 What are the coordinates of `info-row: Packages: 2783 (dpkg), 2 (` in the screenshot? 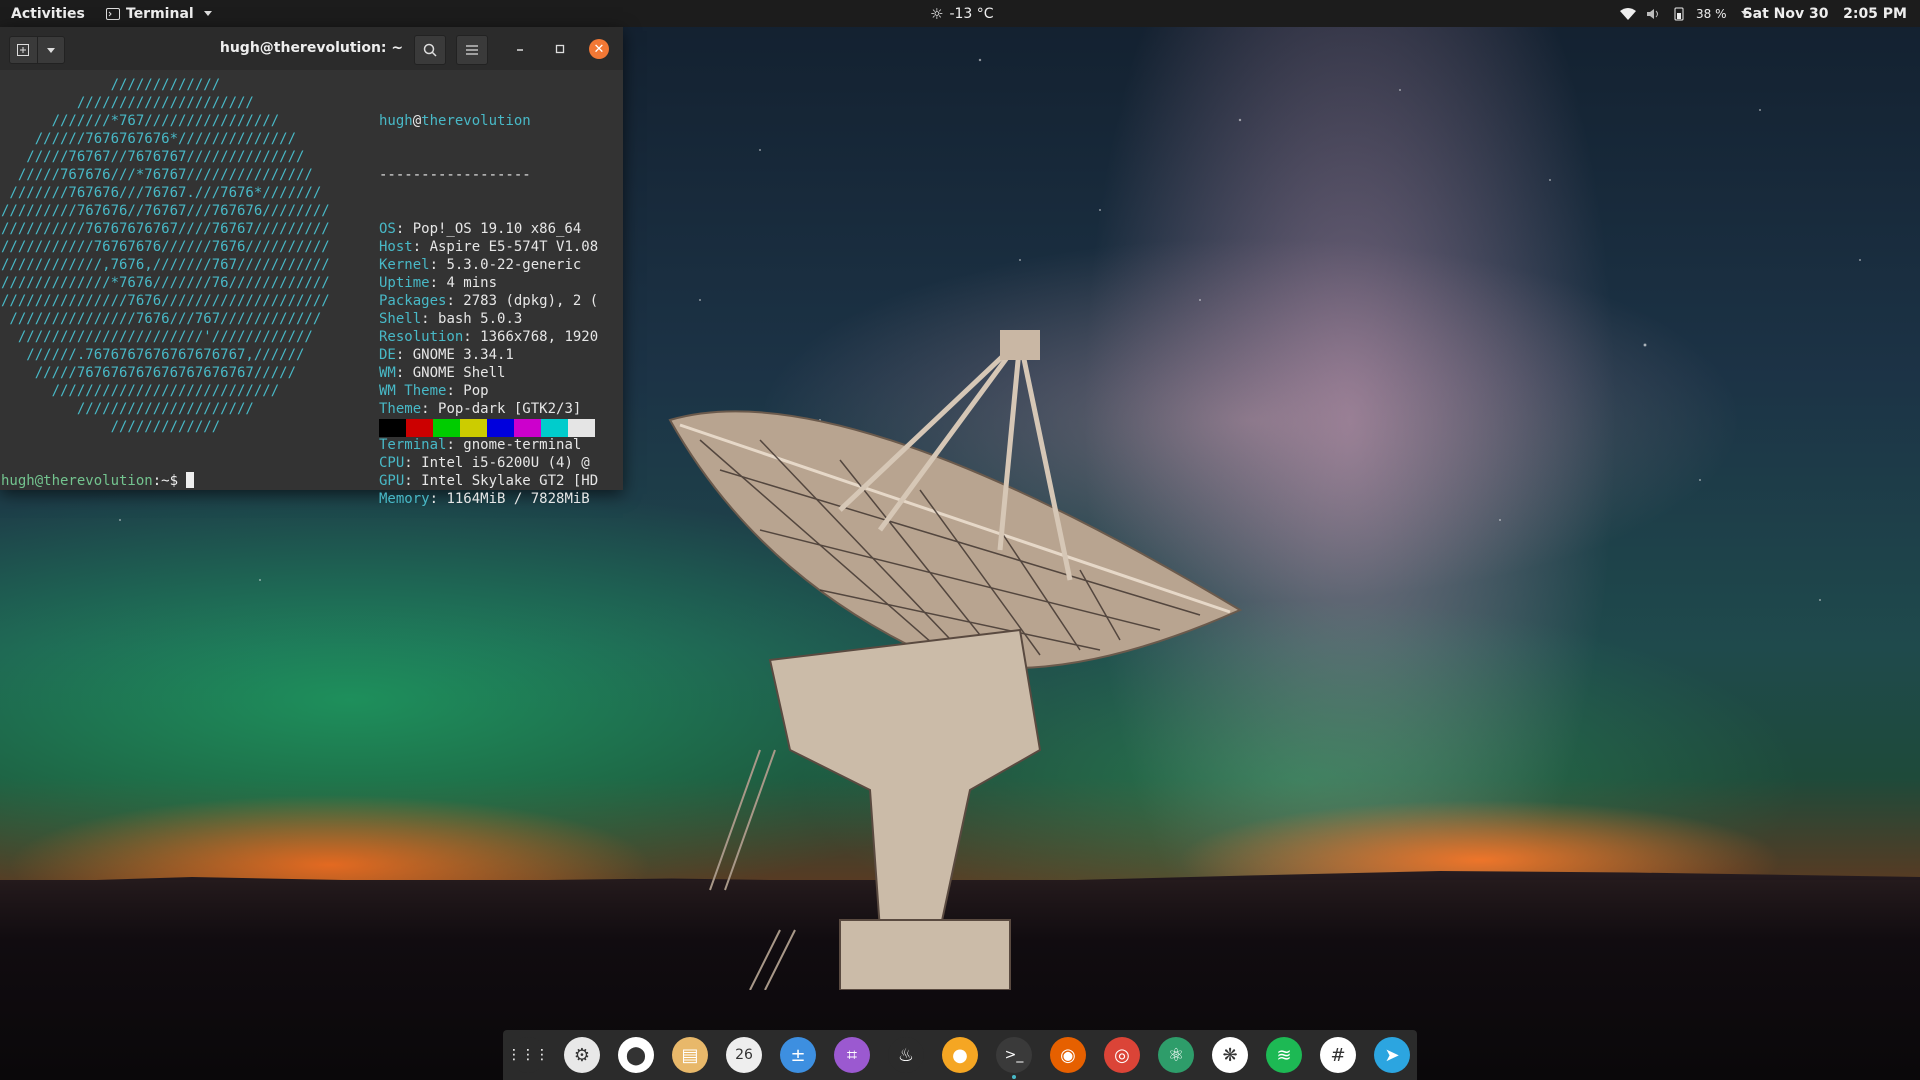 It's located at (489, 301).